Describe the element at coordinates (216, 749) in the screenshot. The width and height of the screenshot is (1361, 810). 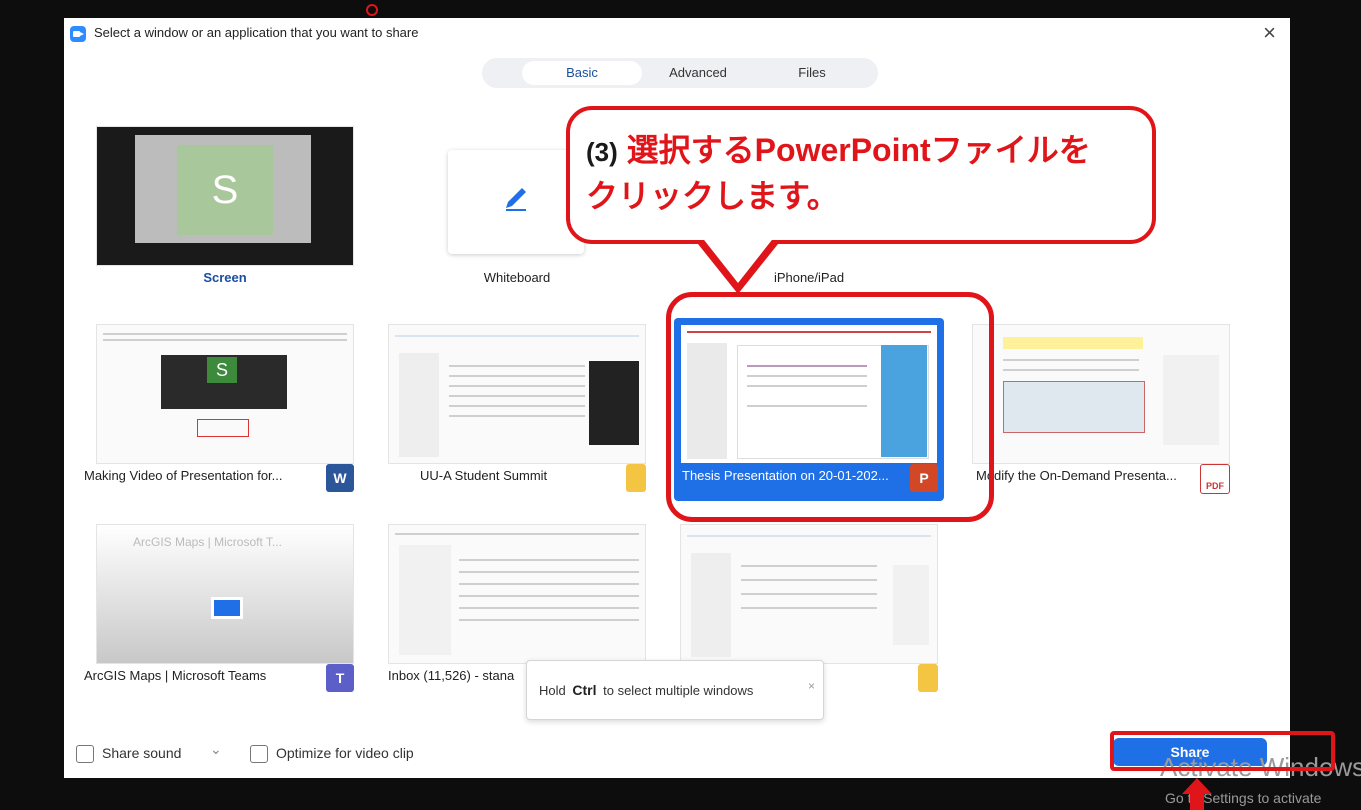
I see `chevron-down-icon: ⌄` at that location.